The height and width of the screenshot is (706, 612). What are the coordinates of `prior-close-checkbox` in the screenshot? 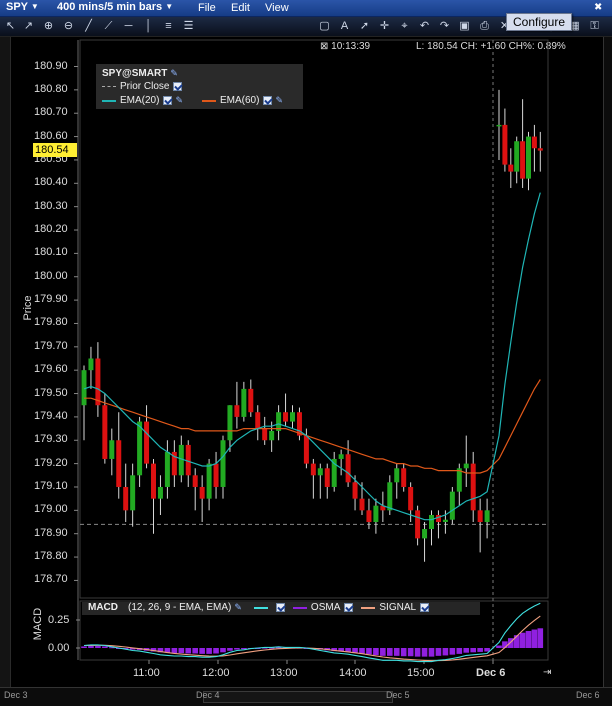 It's located at (178, 86).